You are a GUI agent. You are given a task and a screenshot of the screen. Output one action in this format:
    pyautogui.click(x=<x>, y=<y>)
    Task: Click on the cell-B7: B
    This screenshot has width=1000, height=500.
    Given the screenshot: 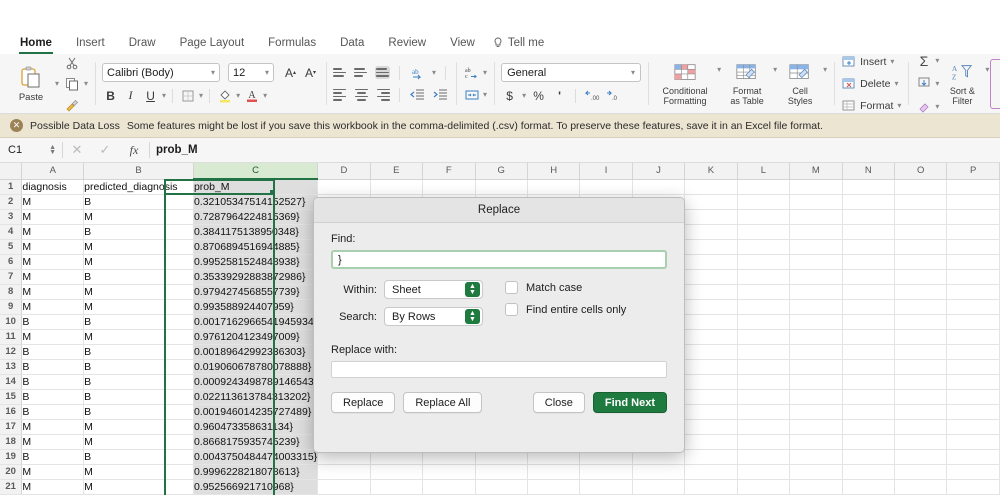 What is the action you would take?
    pyautogui.click(x=138, y=277)
    